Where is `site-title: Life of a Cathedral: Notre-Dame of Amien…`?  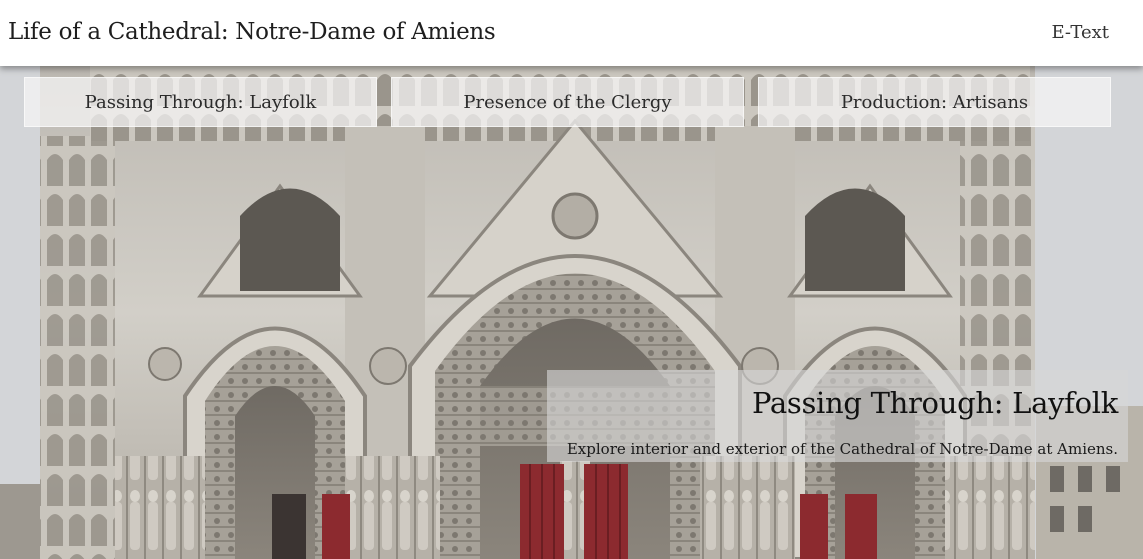 site-title: Life of a Cathedral: Notre-Dame of Amien… is located at coordinates (252, 32).